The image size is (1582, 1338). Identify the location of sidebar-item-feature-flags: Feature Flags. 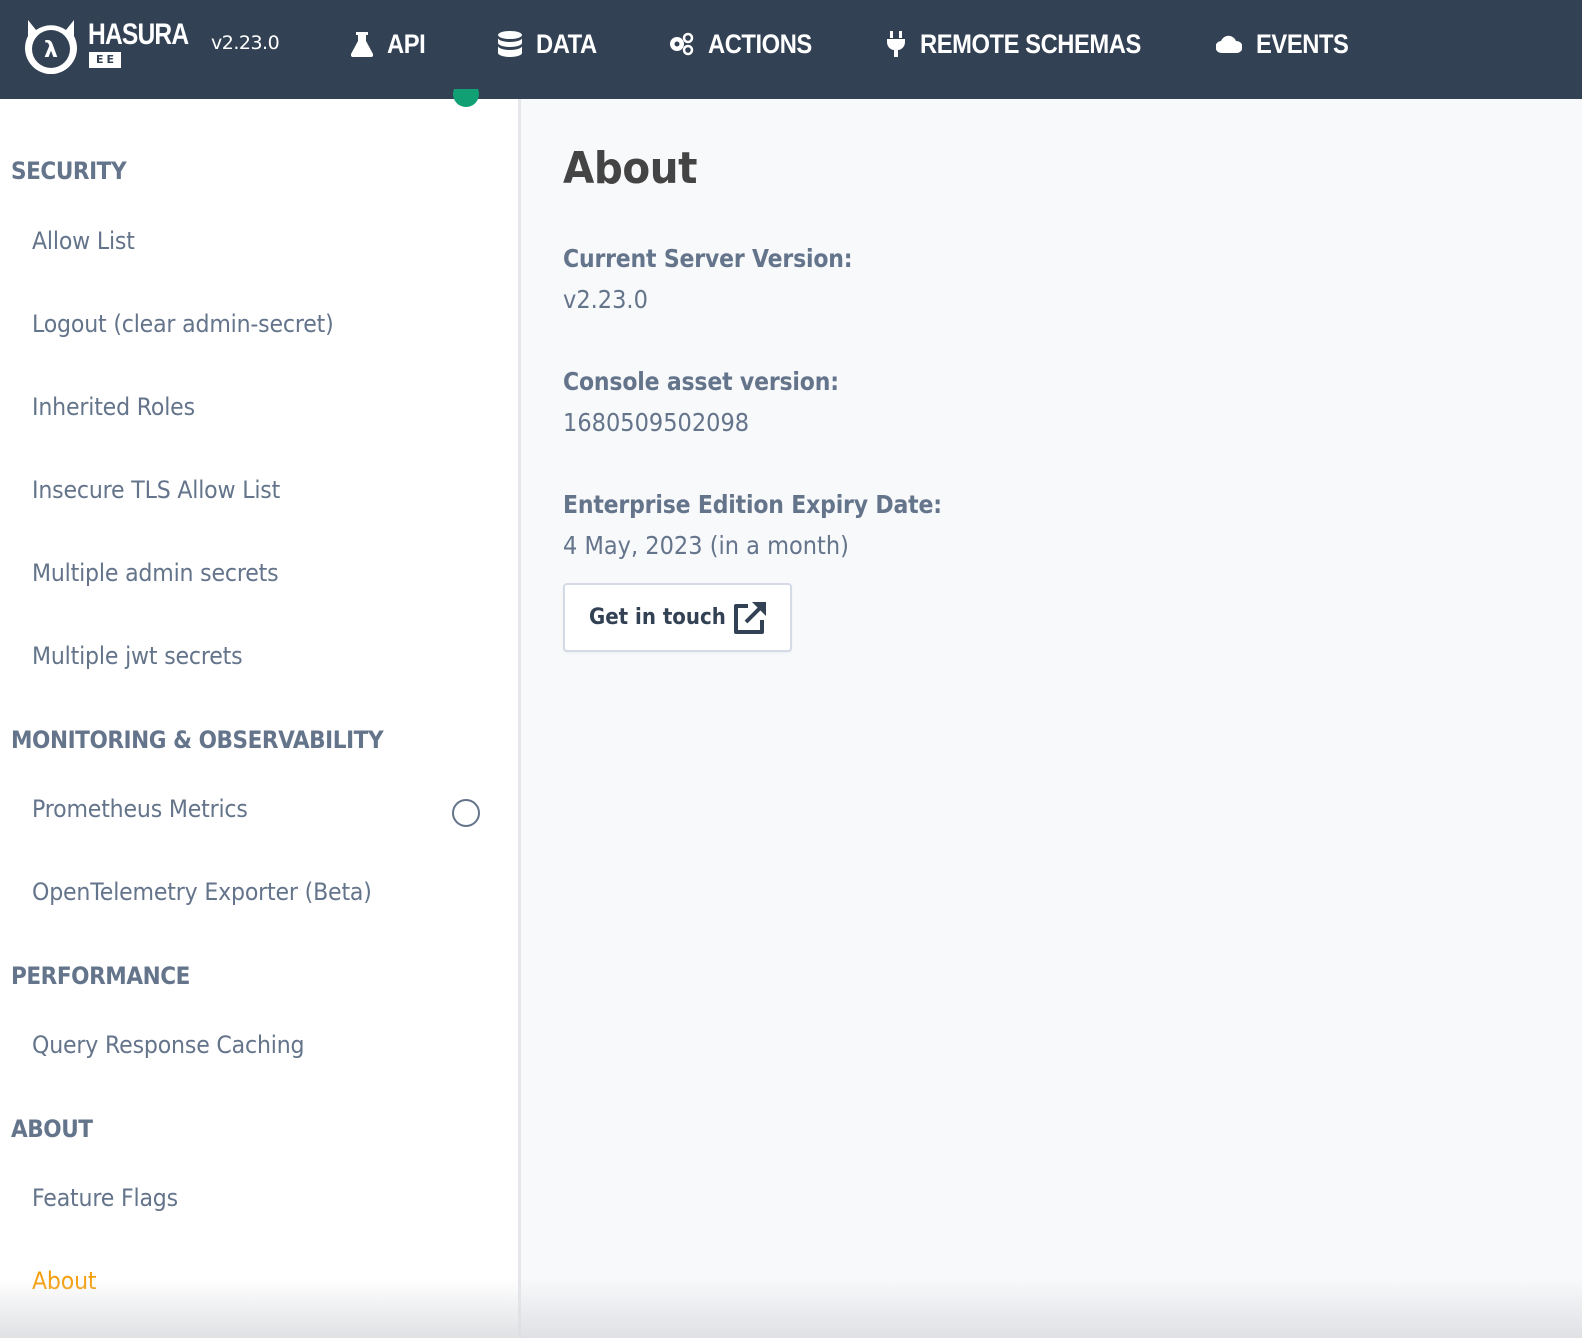
(105, 1198).